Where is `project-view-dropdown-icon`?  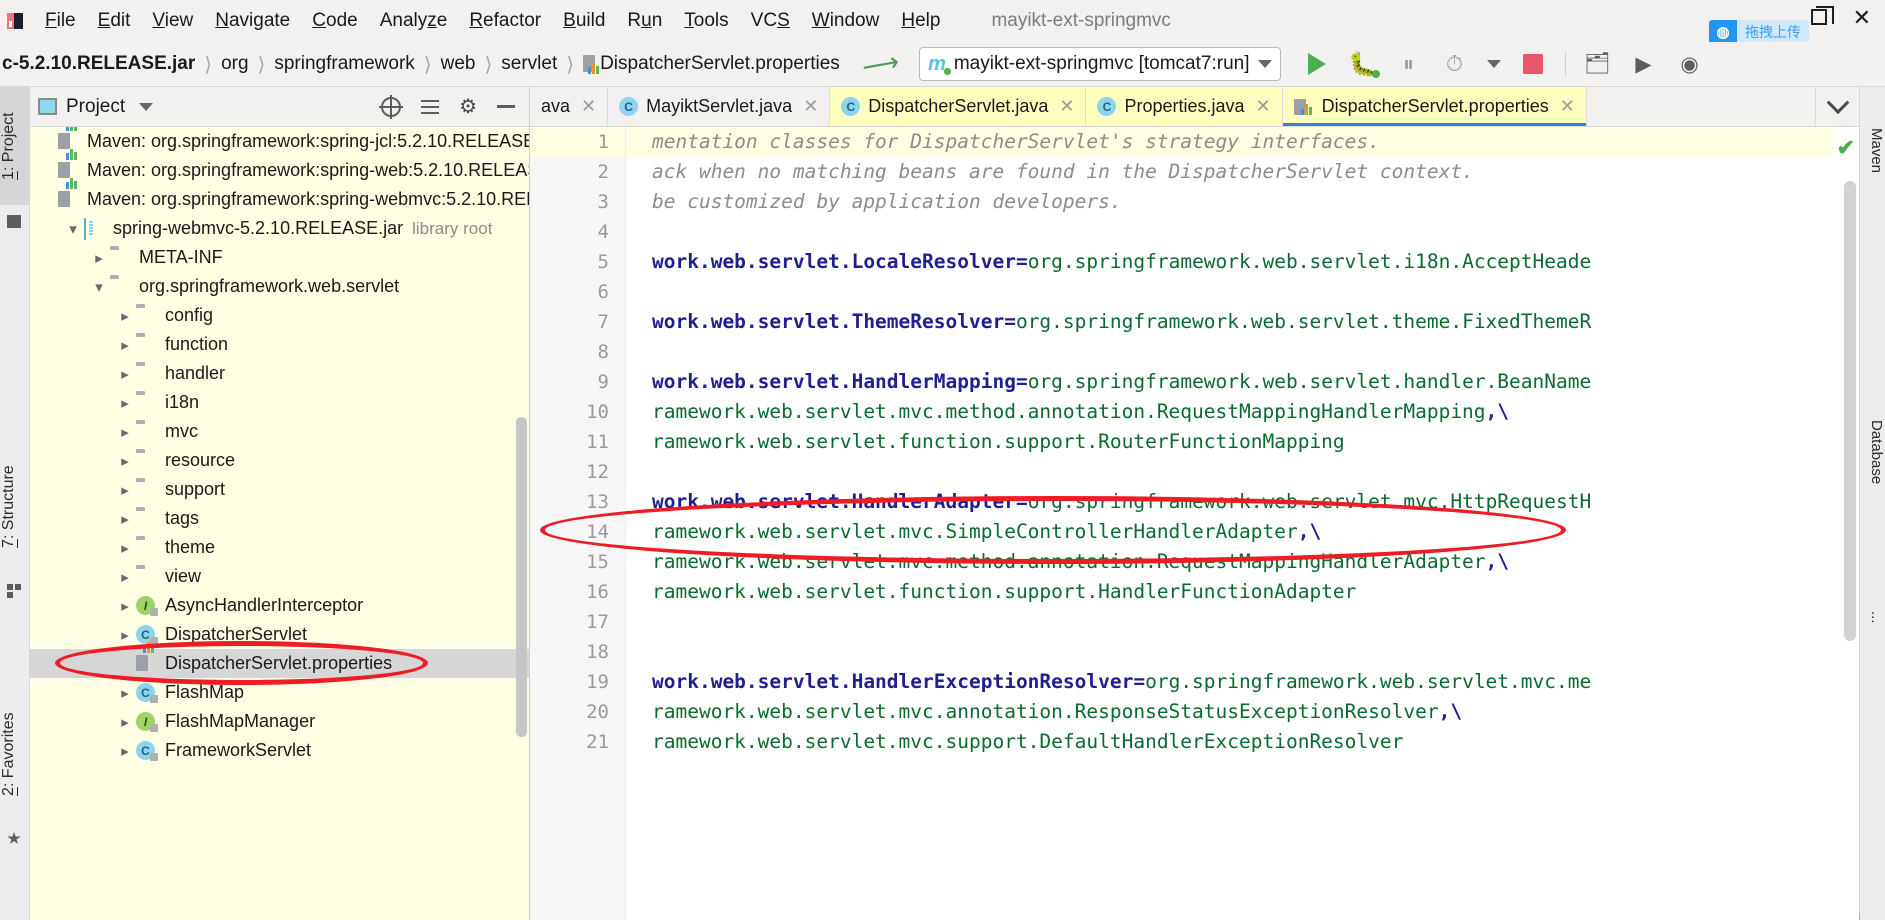 project-view-dropdown-icon is located at coordinates (146, 106).